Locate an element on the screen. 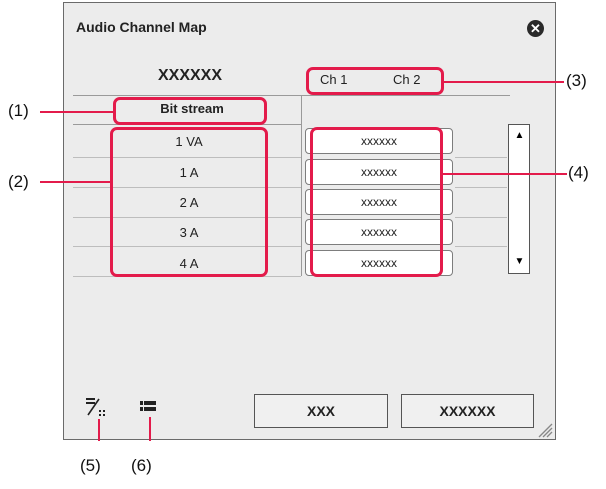 This screenshot has height=489, width=606. callout-label: (1) is located at coordinates (18, 110).